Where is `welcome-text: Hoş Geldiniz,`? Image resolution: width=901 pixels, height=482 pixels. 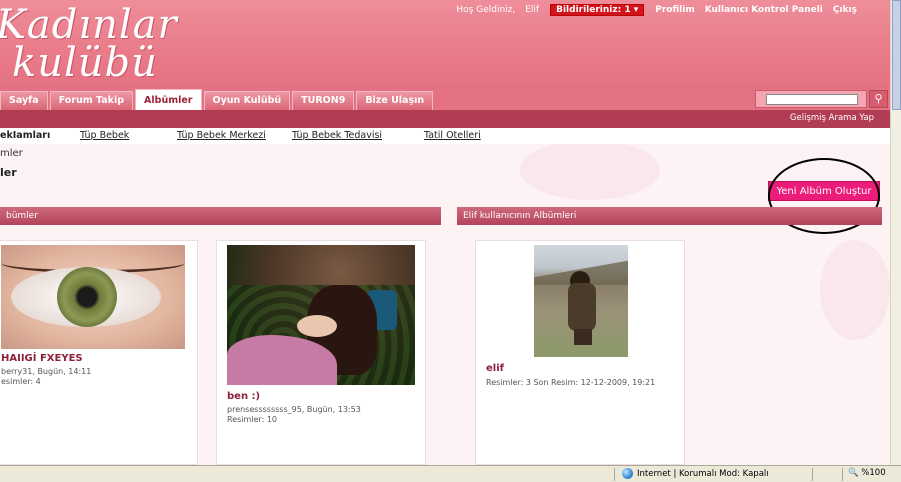 welcome-text: Hoş Geldiniz, is located at coordinates (486, 10).